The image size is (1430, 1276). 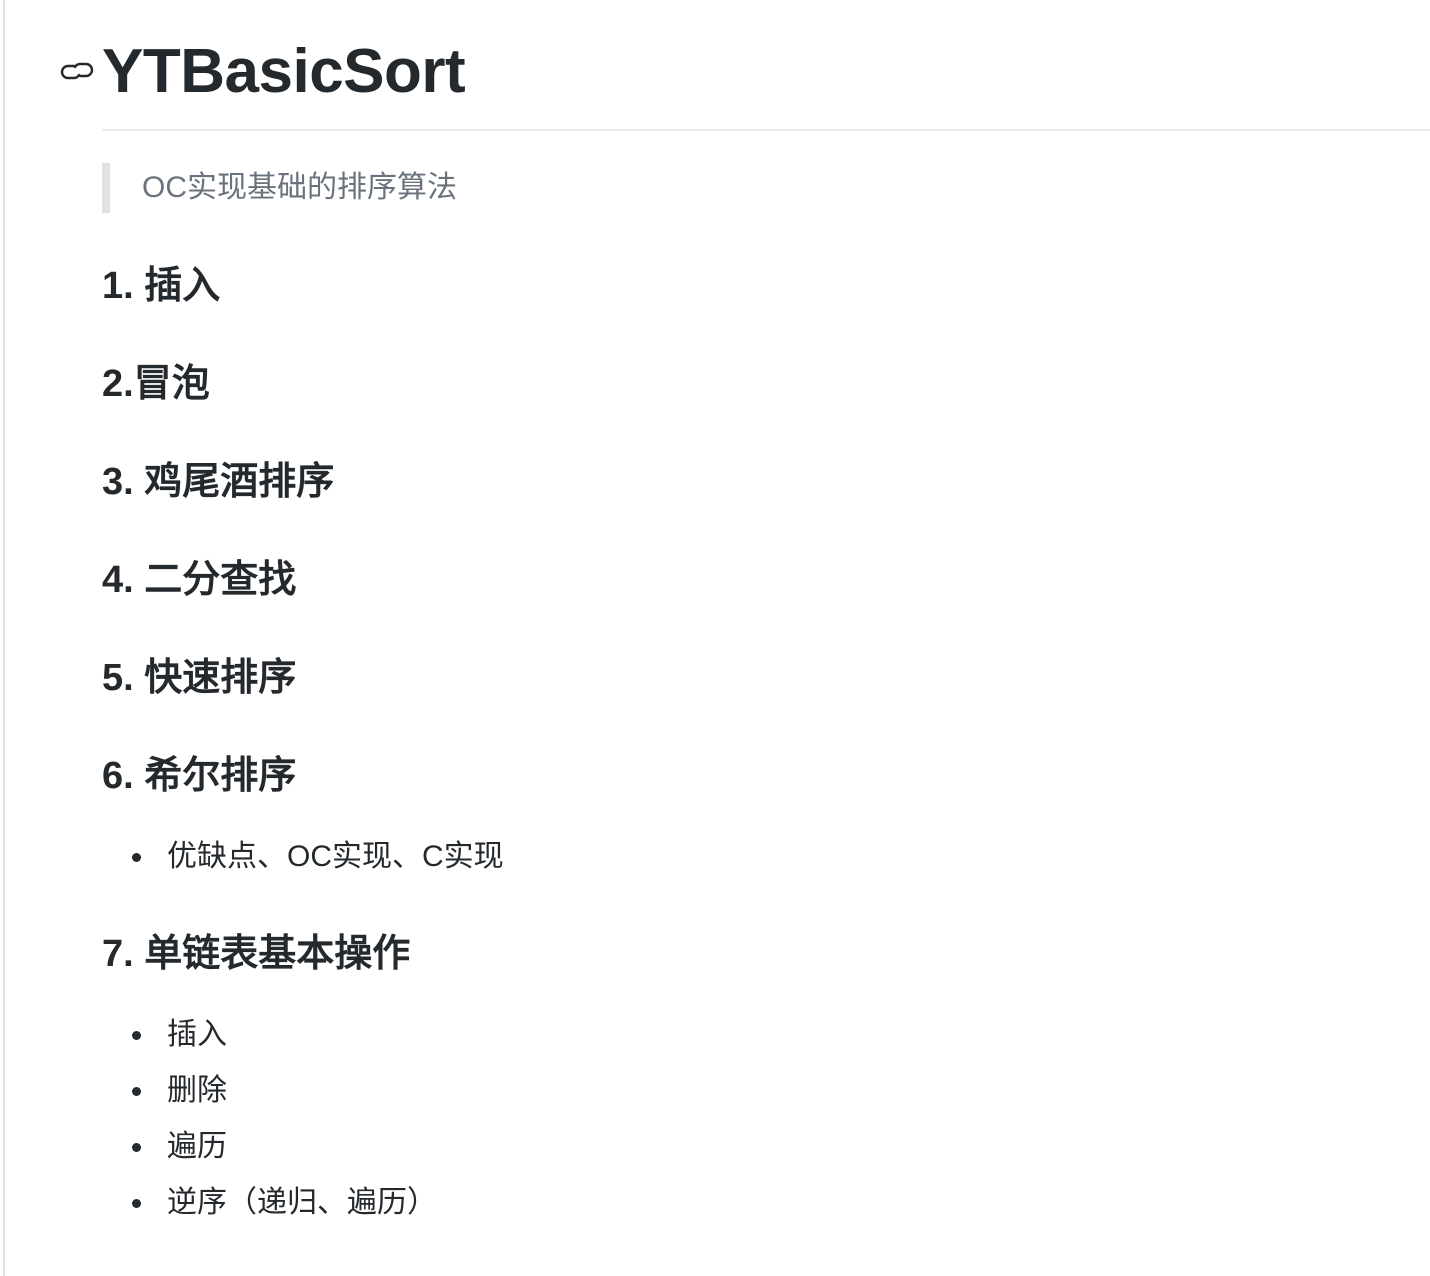 I want to click on heading-linked-list: 7. 单链表基本操作, so click(x=256, y=954).